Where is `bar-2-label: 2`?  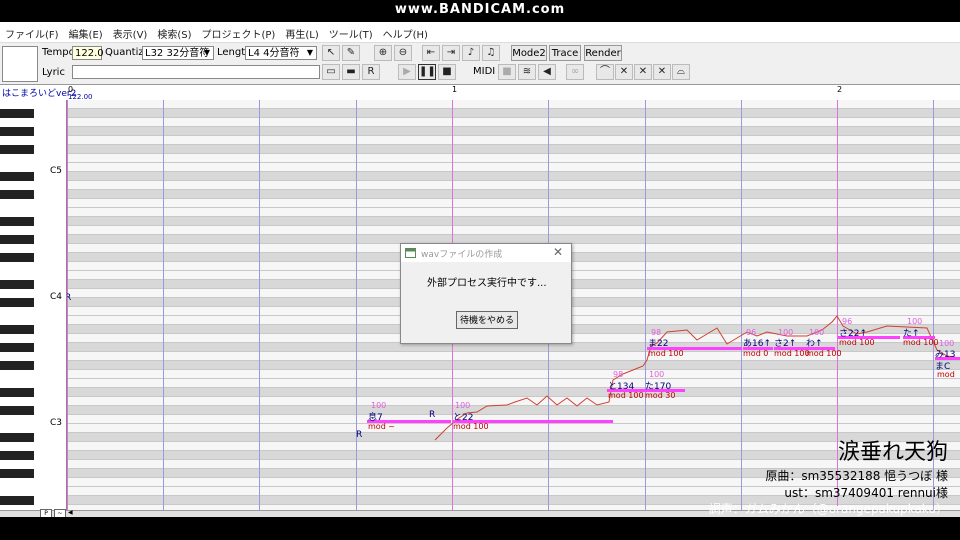
bar-2-label: 2 is located at coordinates (840, 89).